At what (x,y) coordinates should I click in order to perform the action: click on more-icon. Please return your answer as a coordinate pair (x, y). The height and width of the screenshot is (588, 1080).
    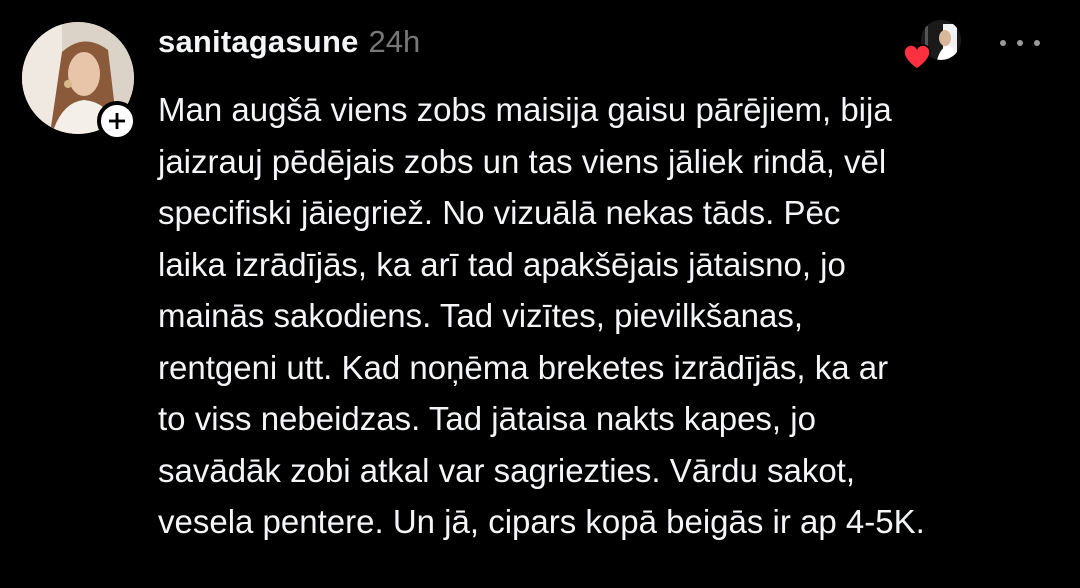
    Looking at the image, I should click on (1020, 43).